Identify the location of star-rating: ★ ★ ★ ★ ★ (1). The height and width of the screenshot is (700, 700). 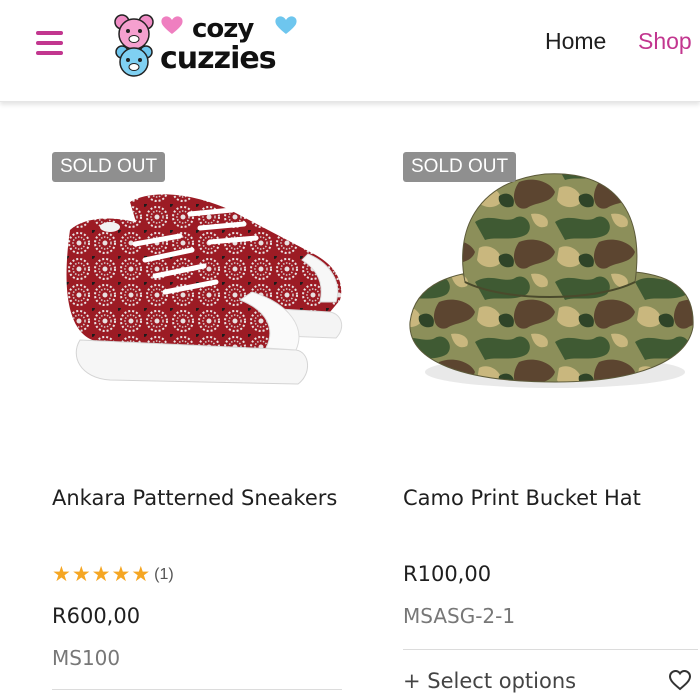
(113, 574).